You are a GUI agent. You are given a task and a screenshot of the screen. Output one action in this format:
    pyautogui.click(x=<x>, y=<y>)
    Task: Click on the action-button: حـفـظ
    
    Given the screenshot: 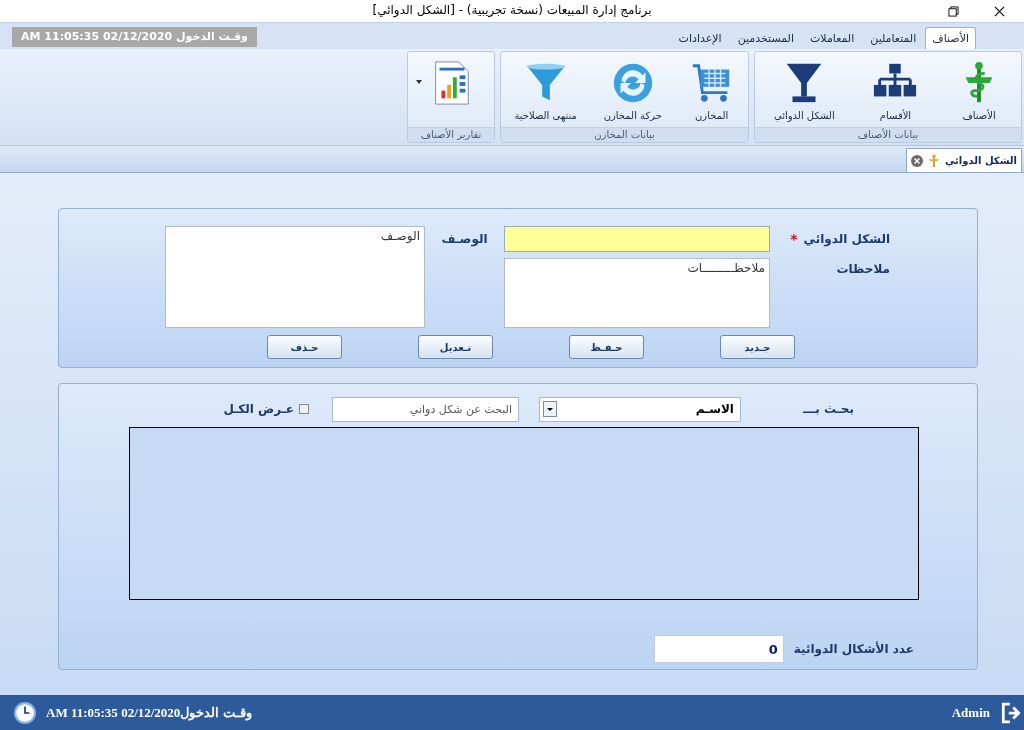 What is the action you would take?
    pyautogui.click(x=606, y=347)
    